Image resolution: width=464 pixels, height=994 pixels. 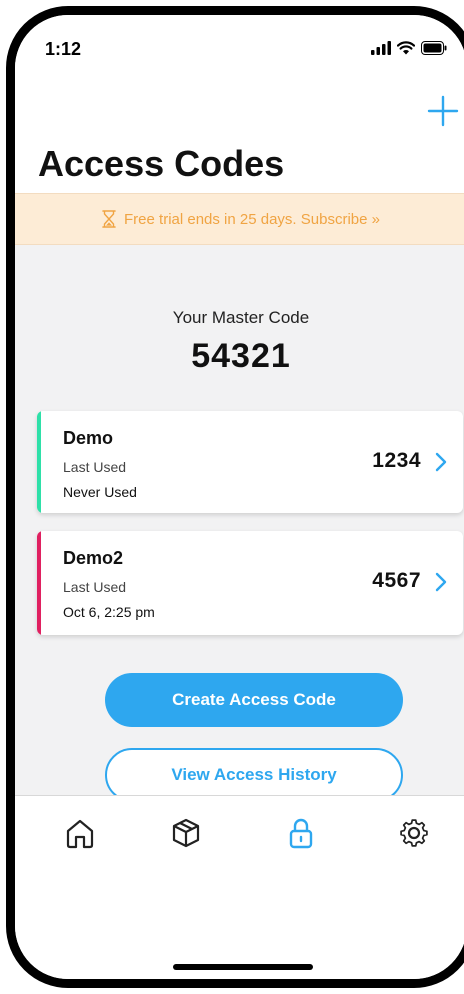 What do you see at coordinates (88, 438) in the screenshot?
I see `code-name: Demo` at bounding box center [88, 438].